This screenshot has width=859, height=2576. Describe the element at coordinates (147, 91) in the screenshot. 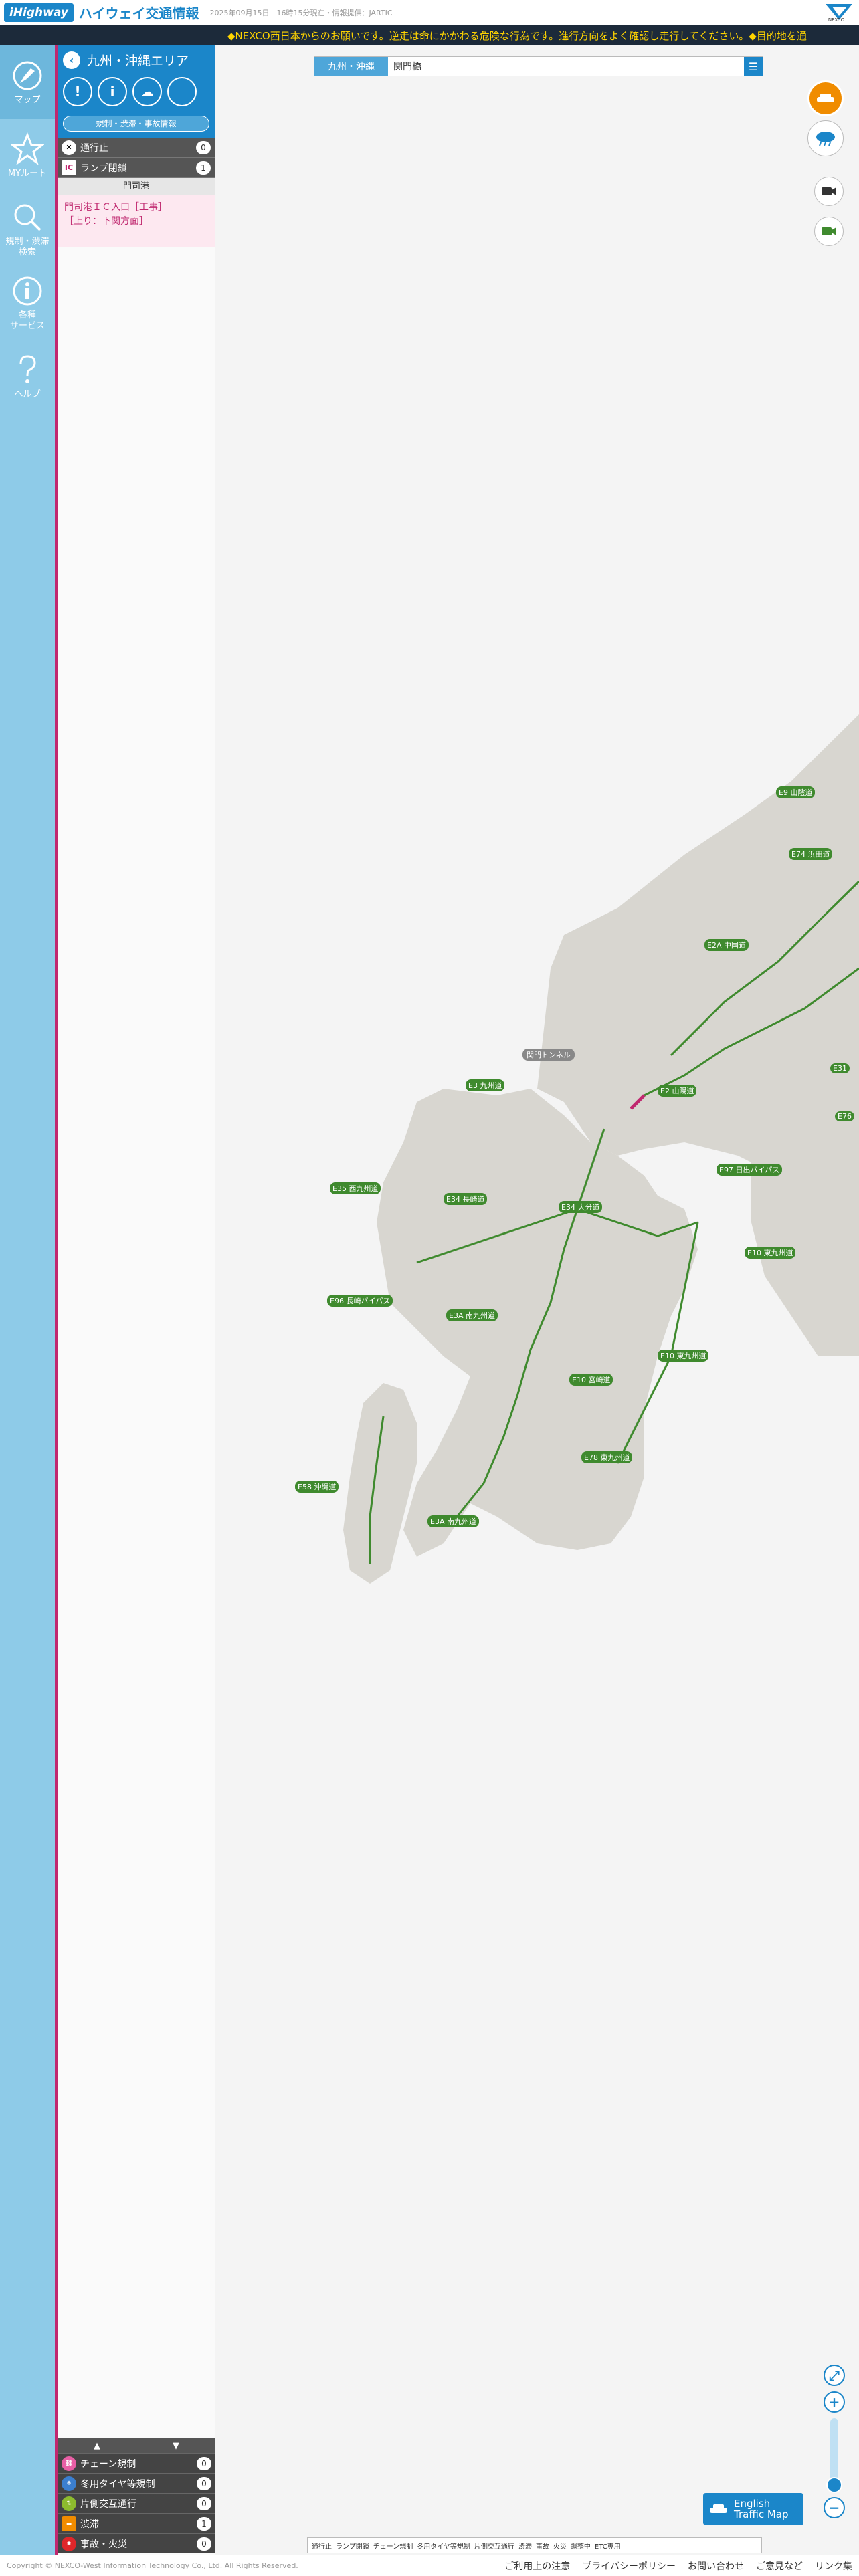

I see `weather-filter-button: ☁` at that location.